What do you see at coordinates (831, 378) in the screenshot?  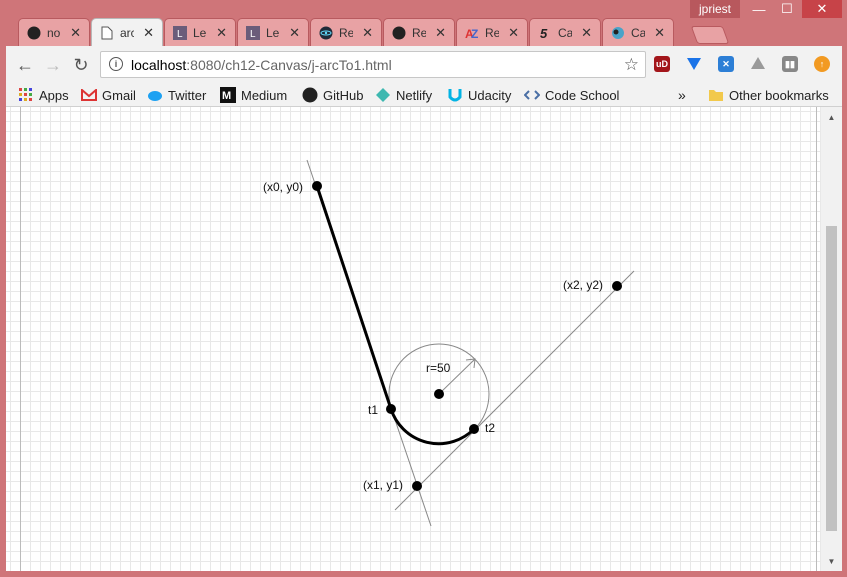 I see `scroll-thumb` at bounding box center [831, 378].